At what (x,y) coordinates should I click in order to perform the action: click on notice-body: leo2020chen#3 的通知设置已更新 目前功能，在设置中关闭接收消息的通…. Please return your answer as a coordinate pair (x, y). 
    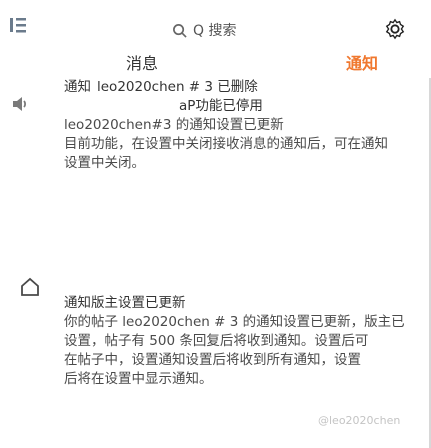
    Looking at the image, I should click on (244, 144).